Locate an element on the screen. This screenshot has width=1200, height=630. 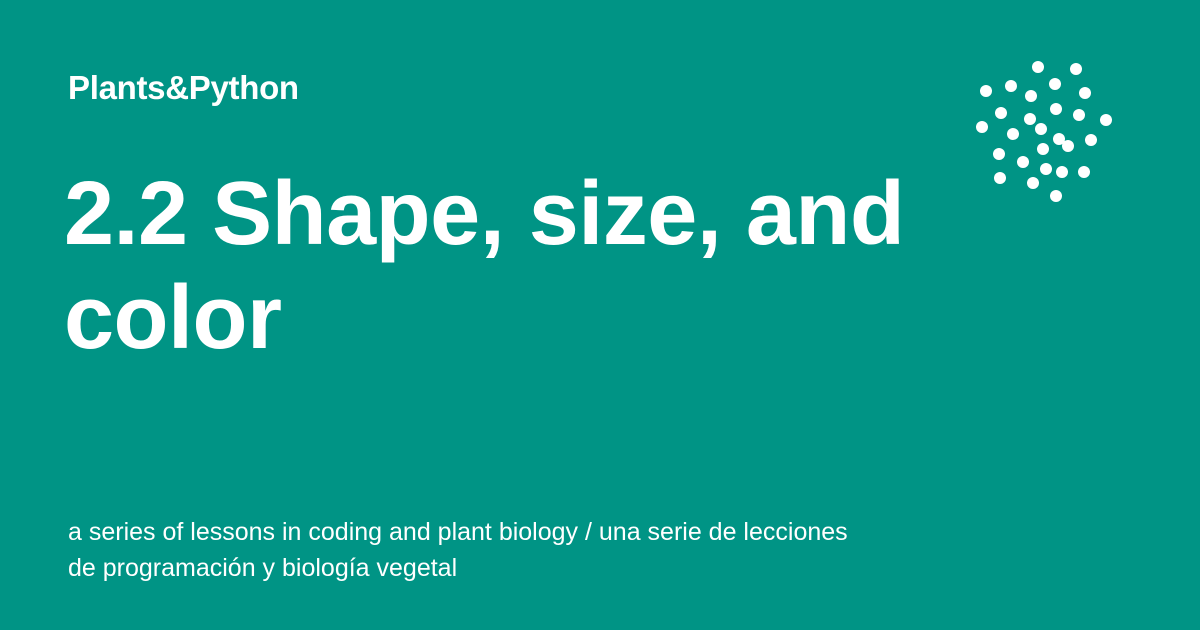
dot-spiral-logo-icon is located at coordinates (1044, 131).